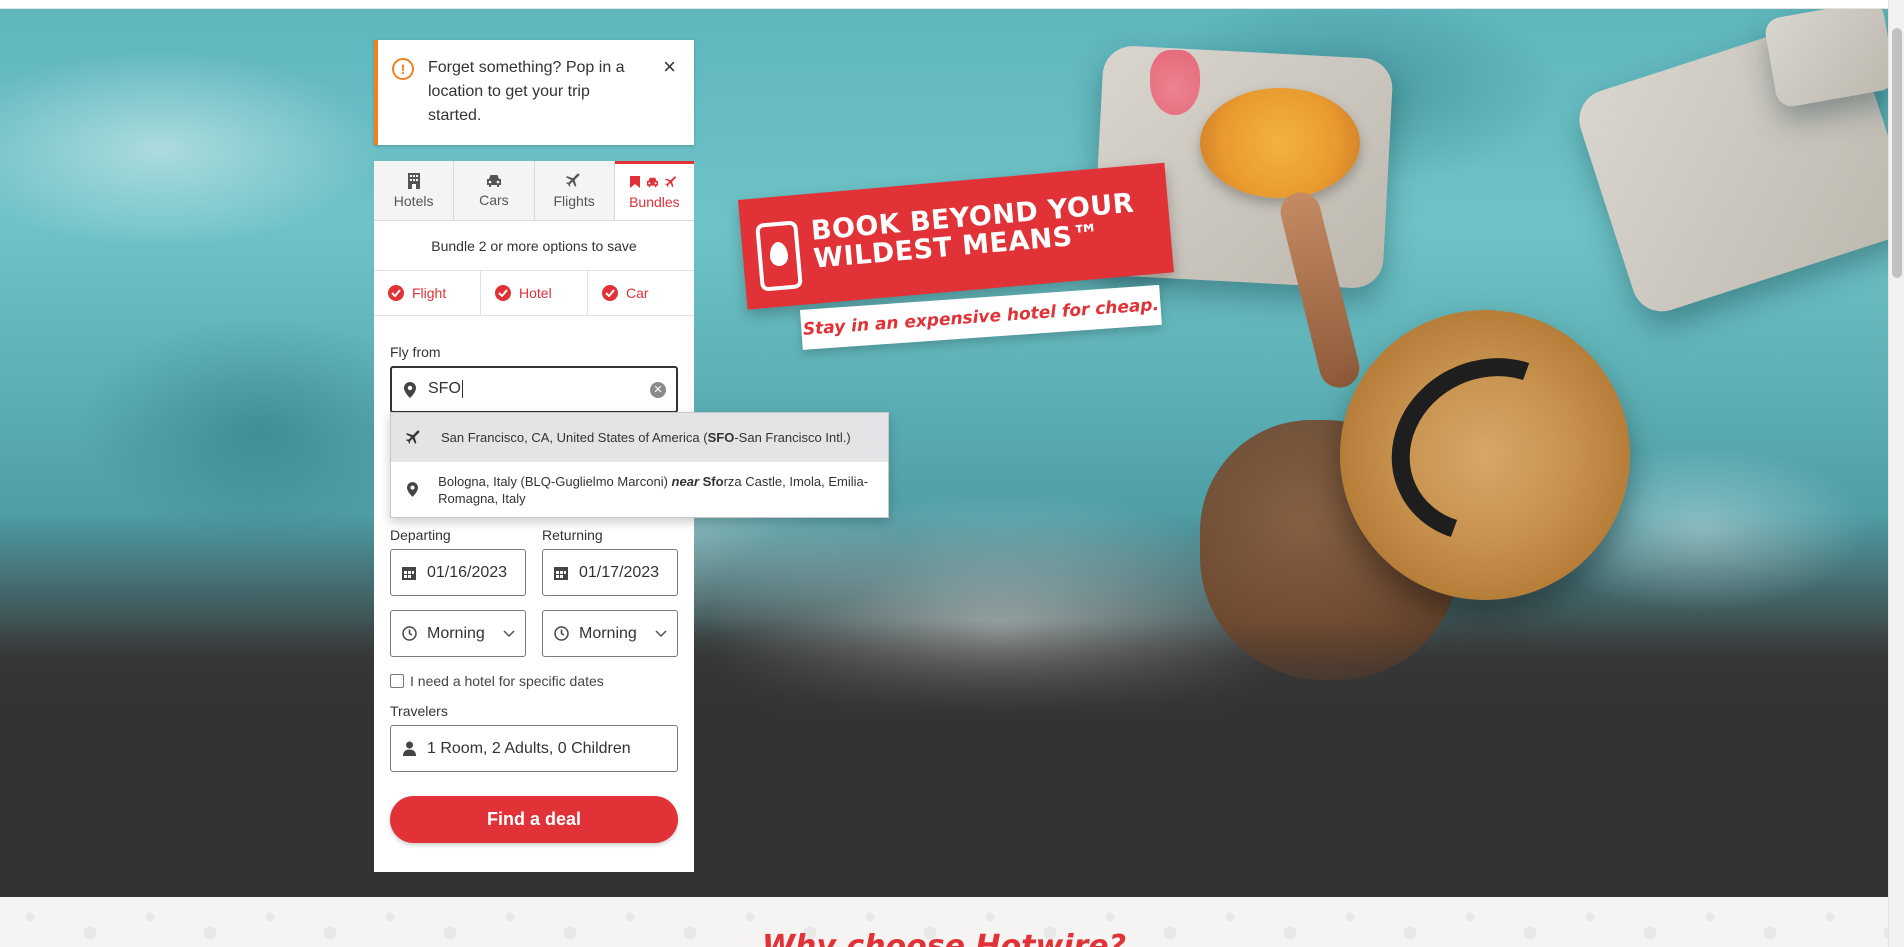  What do you see at coordinates (444, 389) in the screenshot?
I see `fly-from-value: SFO` at bounding box center [444, 389].